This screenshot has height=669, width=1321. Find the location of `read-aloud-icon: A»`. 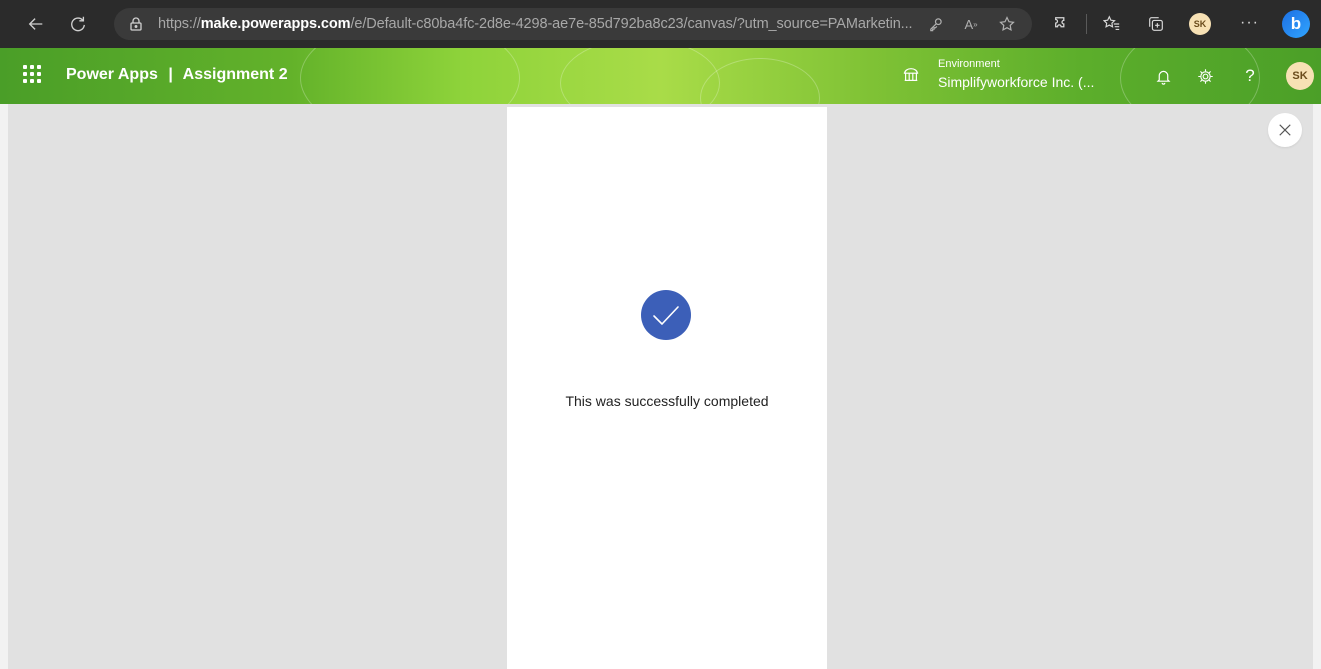

read-aloud-icon: A» is located at coordinates (971, 24).